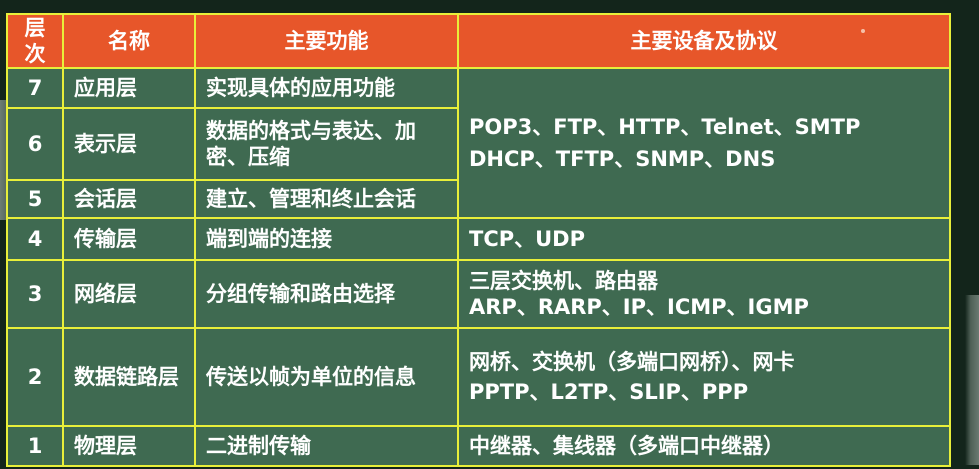 This screenshot has height=469, width=979. Describe the element at coordinates (326, 294) in the screenshot. I see `row-function-cell: 分组传输和路由选择` at that location.